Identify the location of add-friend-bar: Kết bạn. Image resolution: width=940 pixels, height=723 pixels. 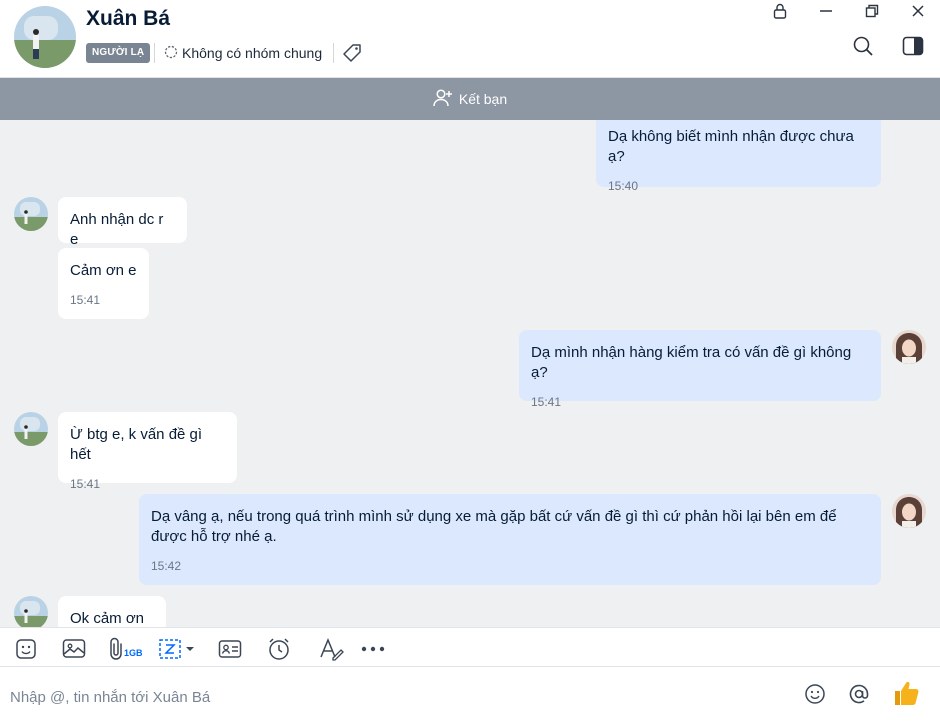
(470, 99).